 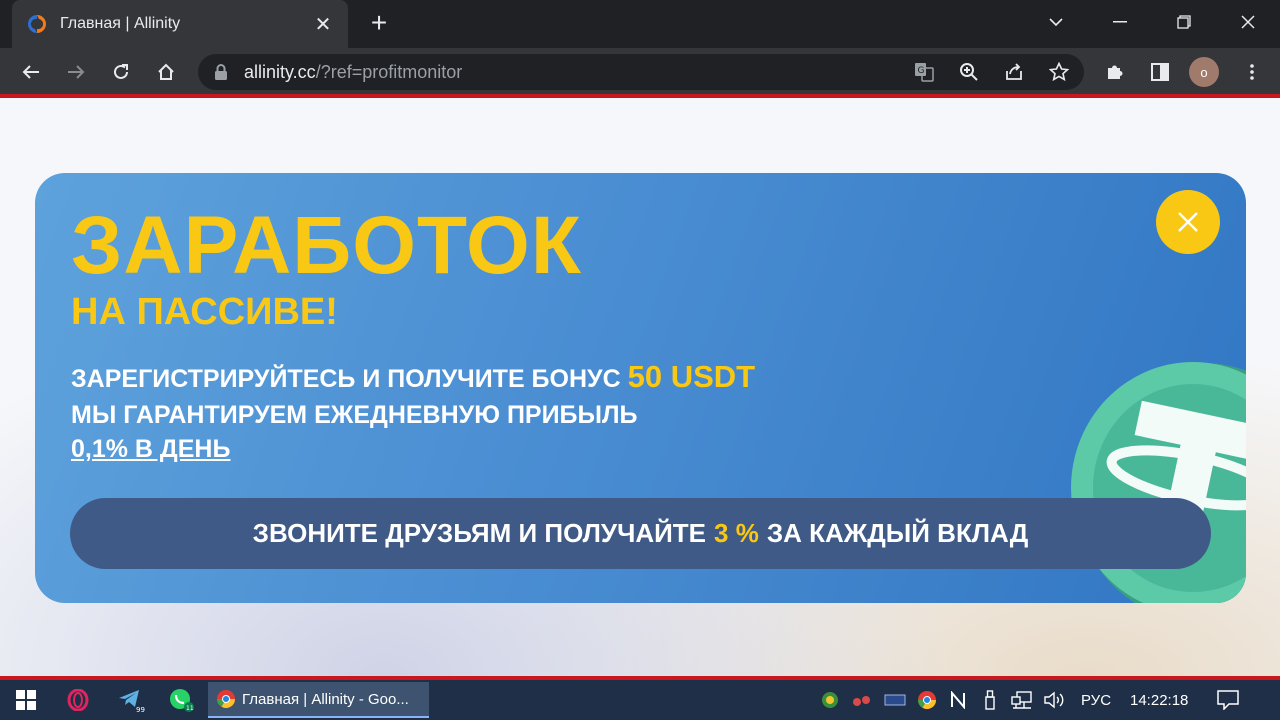 What do you see at coordinates (1160, 72) in the screenshot?
I see `side-panel-icon` at bounding box center [1160, 72].